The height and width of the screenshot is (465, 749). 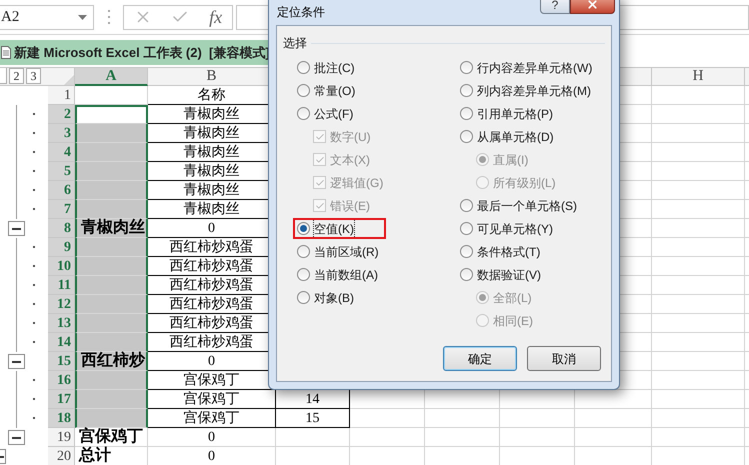 What do you see at coordinates (61, 456) in the screenshot?
I see `row-header: 20` at bounding box center [61, 456].